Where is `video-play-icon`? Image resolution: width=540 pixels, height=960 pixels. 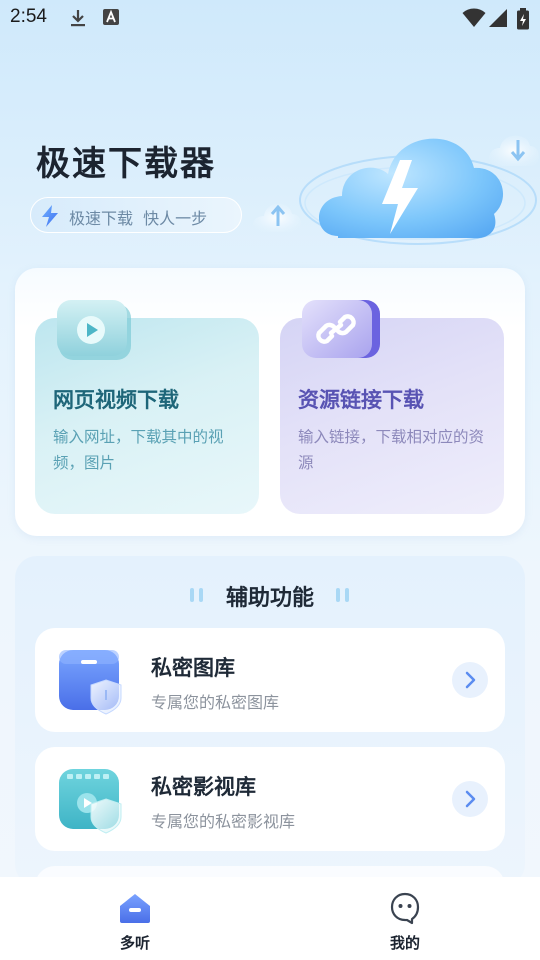 video-play-icon is located at coordinates (97, 335).